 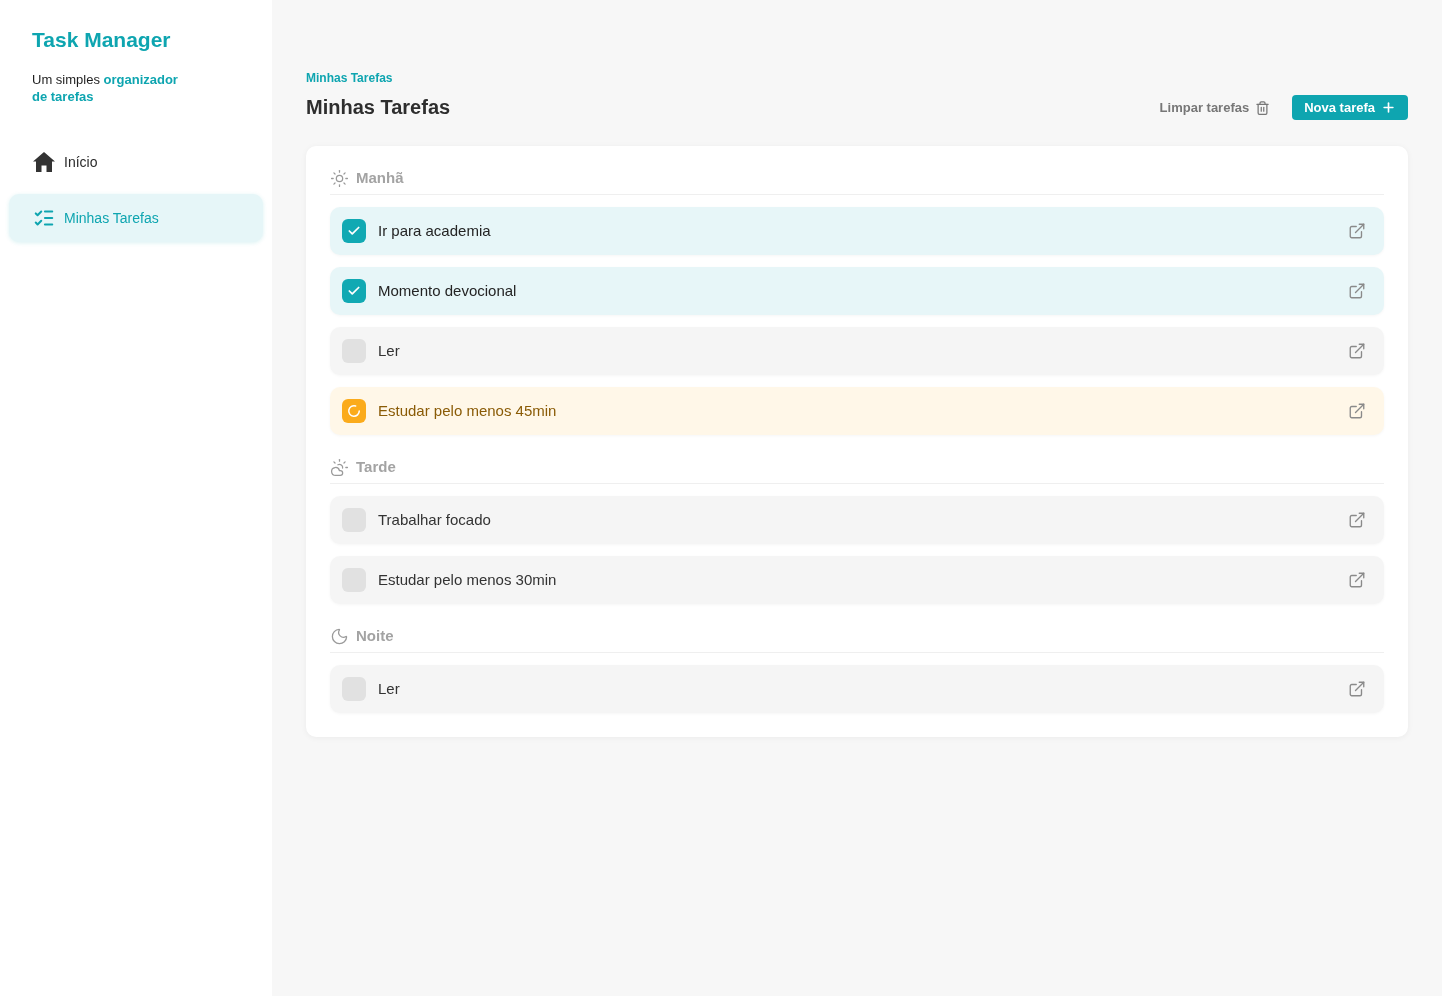 What do you see at coordinates (857, 411) in the screenshot?
I see `task-row: Estudar pelo menos 45min` at bounding box center [857, 411].